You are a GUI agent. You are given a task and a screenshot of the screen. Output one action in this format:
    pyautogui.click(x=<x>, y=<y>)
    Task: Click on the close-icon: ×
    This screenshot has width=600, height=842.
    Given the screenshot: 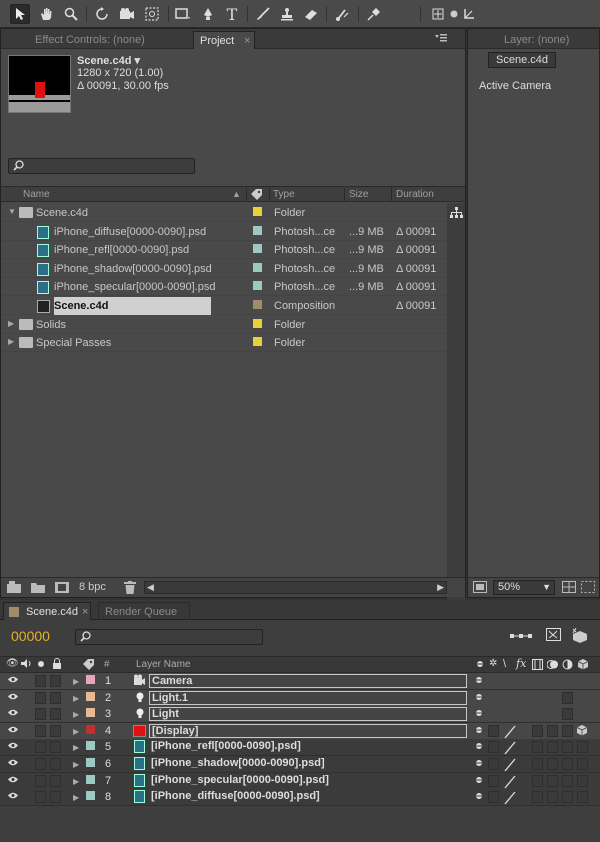 What is the action you would take?
    pyautogui.click(x=247, y=41)
    